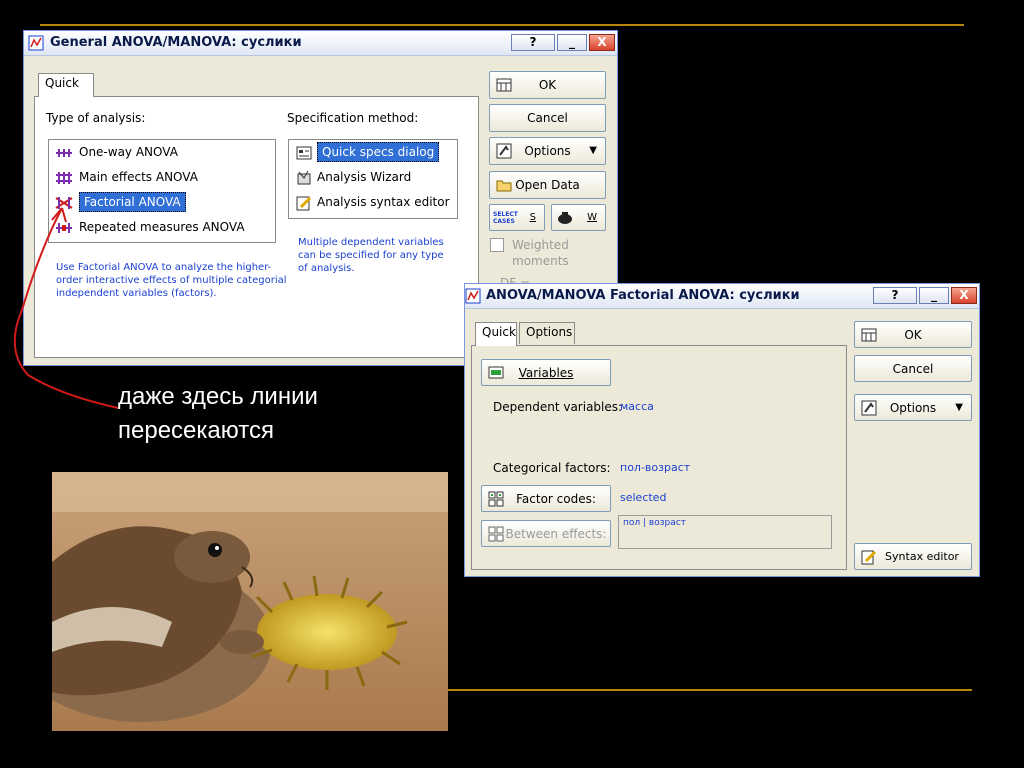 Image resolution: width=1024 pixels, height=768 pixels. Describe the element at coordinates (565, 218) in the screenshot. I see `weight-icon` at that location.